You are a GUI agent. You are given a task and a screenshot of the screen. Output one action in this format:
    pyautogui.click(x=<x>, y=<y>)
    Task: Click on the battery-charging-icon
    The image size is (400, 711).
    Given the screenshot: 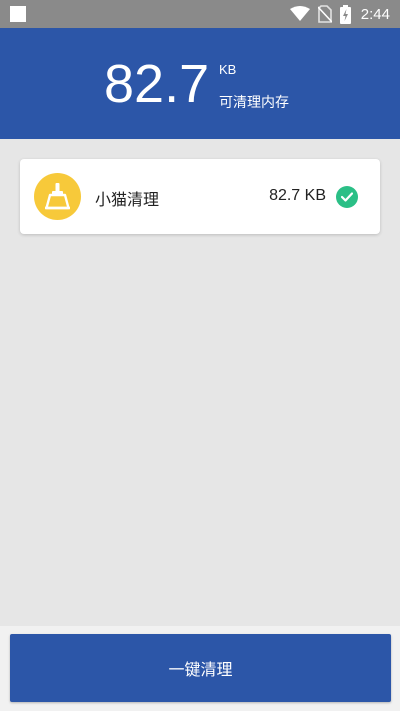 What is the action you would take?
    pyautogui.click(x=345, y=14)
    